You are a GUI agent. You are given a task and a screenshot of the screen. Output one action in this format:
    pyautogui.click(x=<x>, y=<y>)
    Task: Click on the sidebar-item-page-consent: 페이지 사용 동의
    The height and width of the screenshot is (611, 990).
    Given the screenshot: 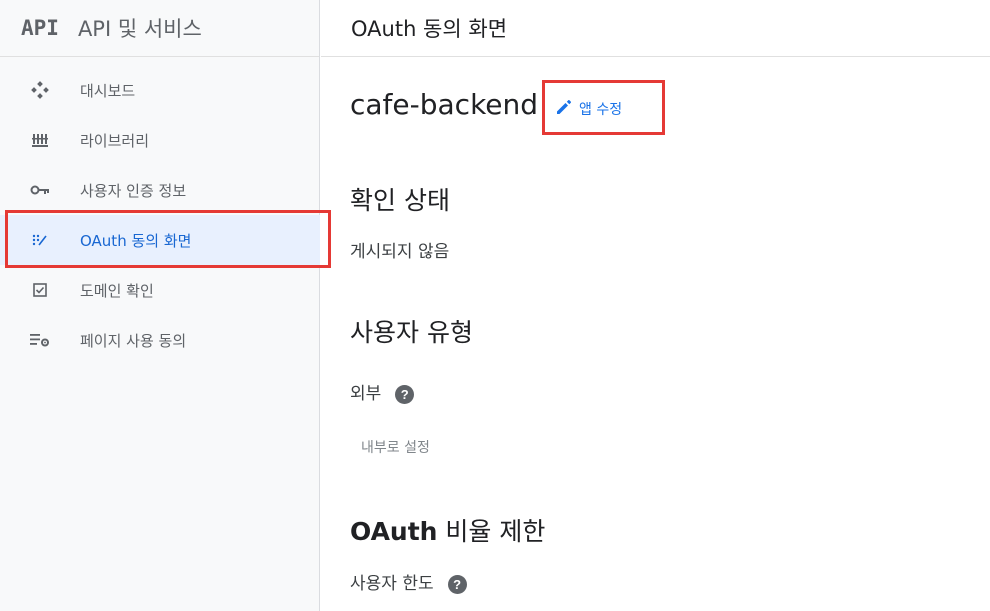 What is the action you would take?
    pyautogui.click(x=160, y=340)
    